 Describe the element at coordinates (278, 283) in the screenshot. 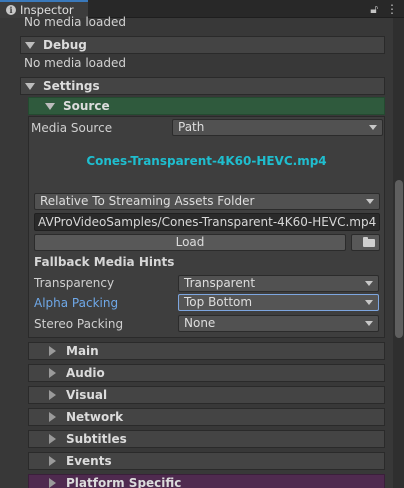

I see `transparency-dropdown: Transparent` at that location.